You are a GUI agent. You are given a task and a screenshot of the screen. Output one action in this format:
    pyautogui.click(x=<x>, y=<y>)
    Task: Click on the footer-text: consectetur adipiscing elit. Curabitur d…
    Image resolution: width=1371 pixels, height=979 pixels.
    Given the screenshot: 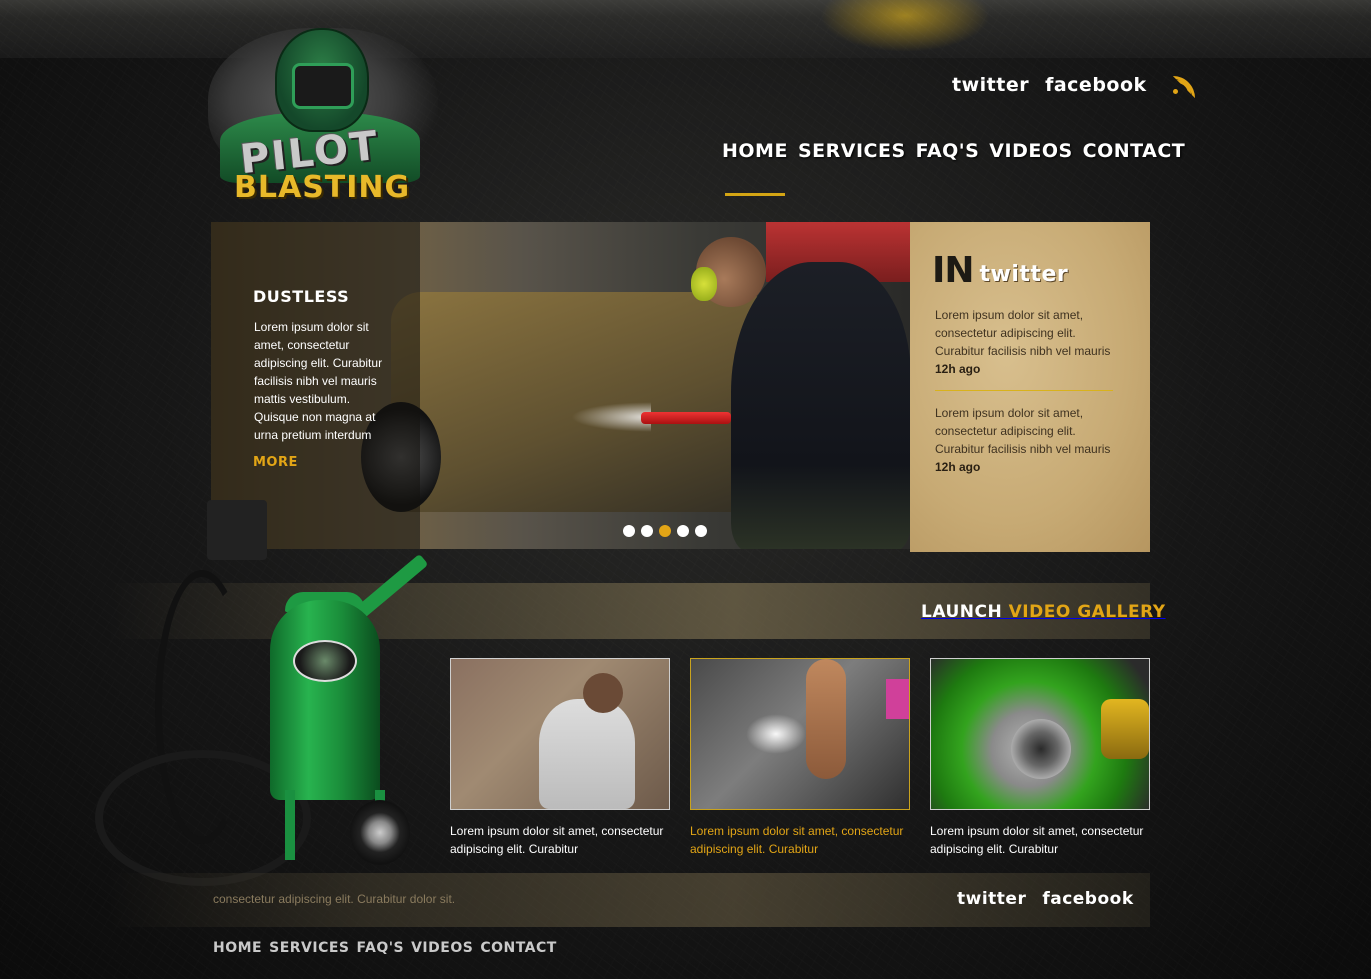 What is the action you would take?
    pyautogui.click(x=334, y=899)
    